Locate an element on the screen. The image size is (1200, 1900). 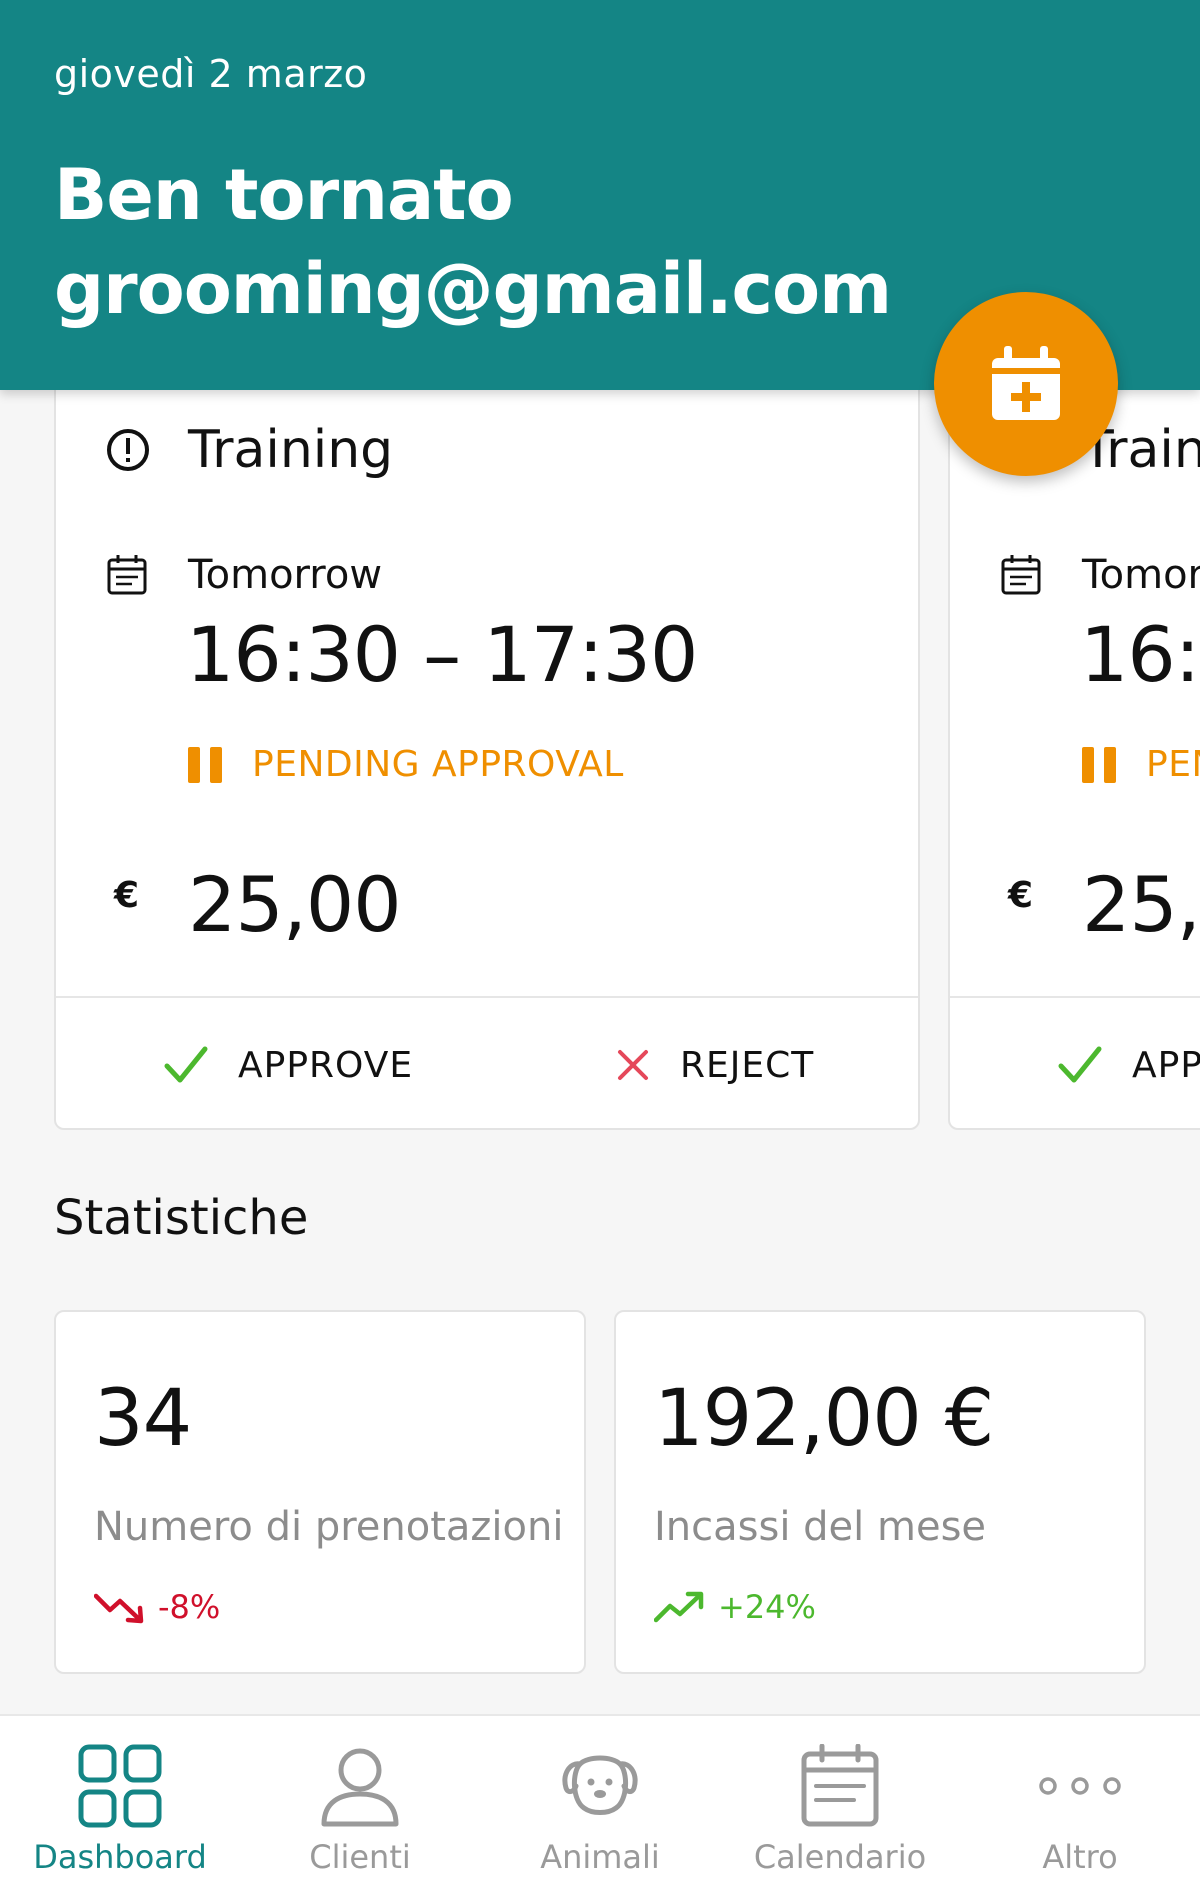
reject-label: REJECT is located at coordinates (747, 1065).